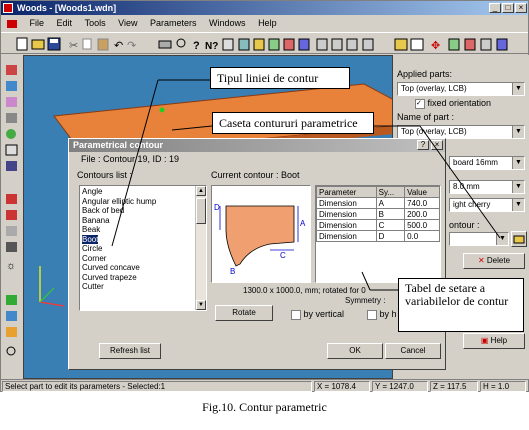 This screenshot has width=529, height=430. Describe the element at coordinates (264, 407) in the screenshot. I see `figure-caption: Fig.10. Contur parametric` at that location.